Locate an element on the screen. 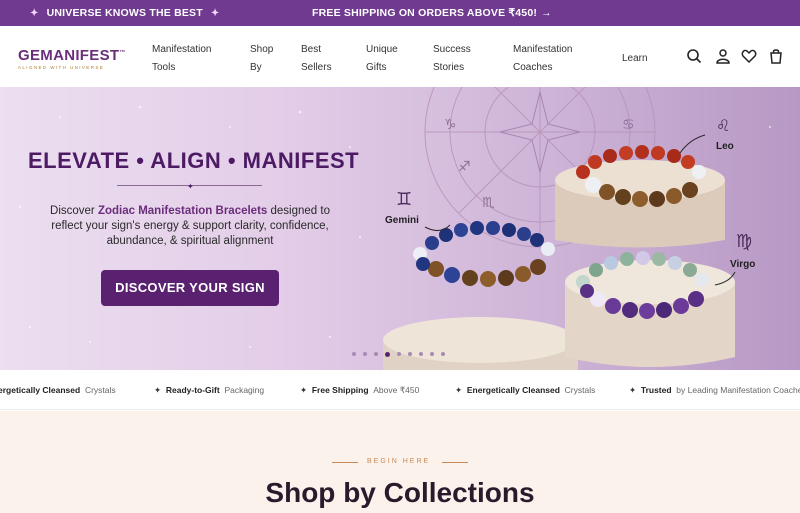 This screenshot has width=800, height=513. nav-label: Learn is located at coordinates (635, 58).